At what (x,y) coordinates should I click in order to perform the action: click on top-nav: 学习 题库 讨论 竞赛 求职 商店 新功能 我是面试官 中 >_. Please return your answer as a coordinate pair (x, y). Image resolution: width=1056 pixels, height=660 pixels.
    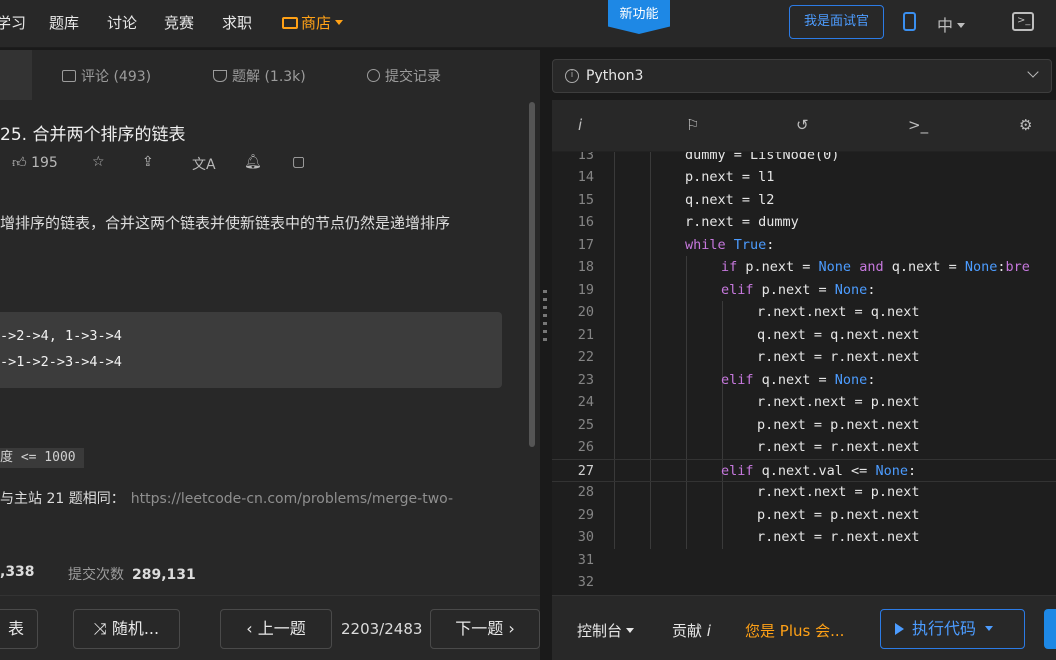
    Looking at the image, I should click on (528, 24).